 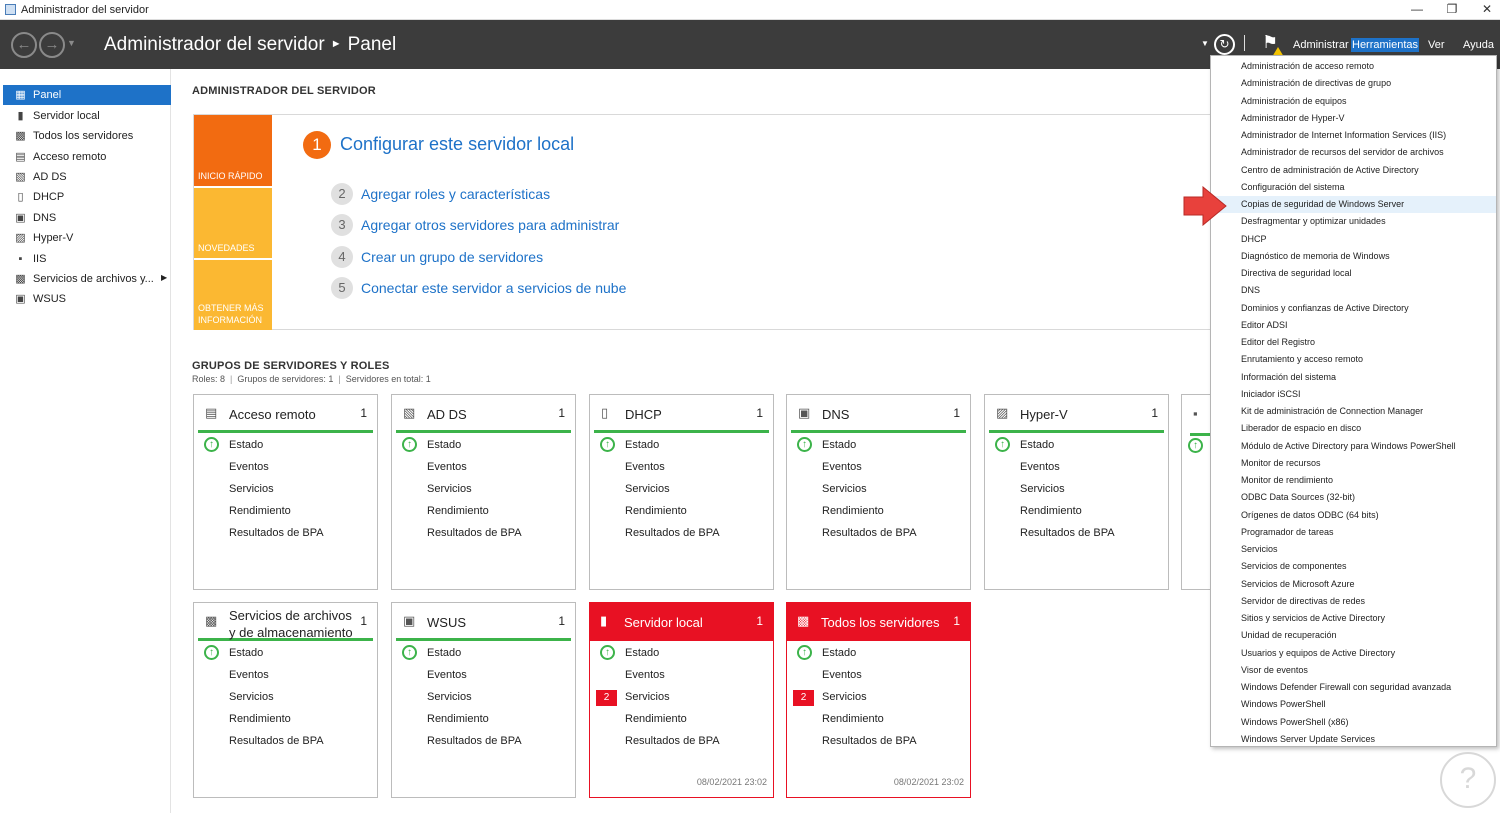 What do you see at coordinates (681, 416) in the screenshot?
I see `role-card-header: ▯ DHCP 1` at bounding box center [681, 416].